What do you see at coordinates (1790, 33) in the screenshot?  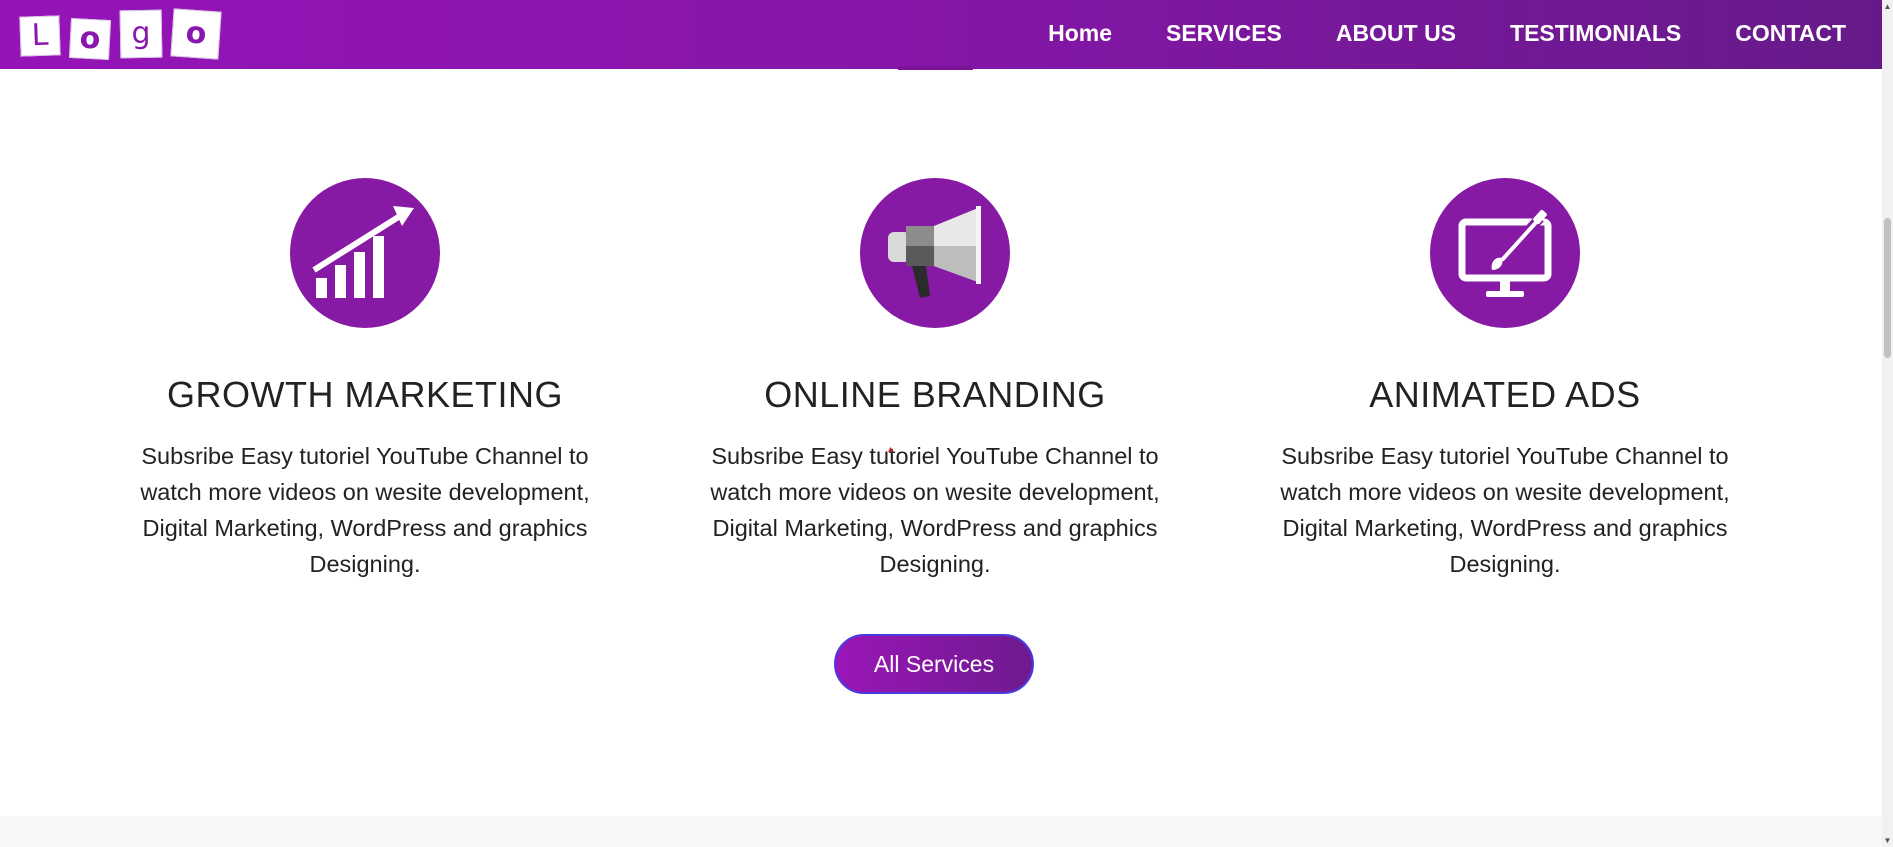 I see `nav-contact-link: CONTACT` at bounding box center [1790, 33].